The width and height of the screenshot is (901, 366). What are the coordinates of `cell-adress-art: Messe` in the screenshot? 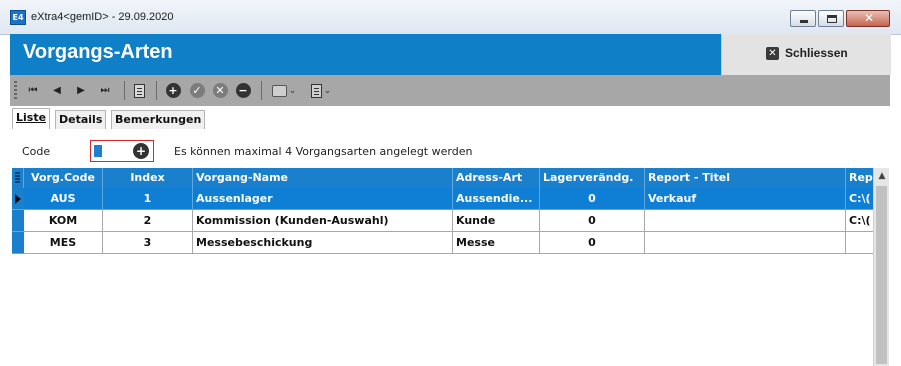 It's located at (496, 243).